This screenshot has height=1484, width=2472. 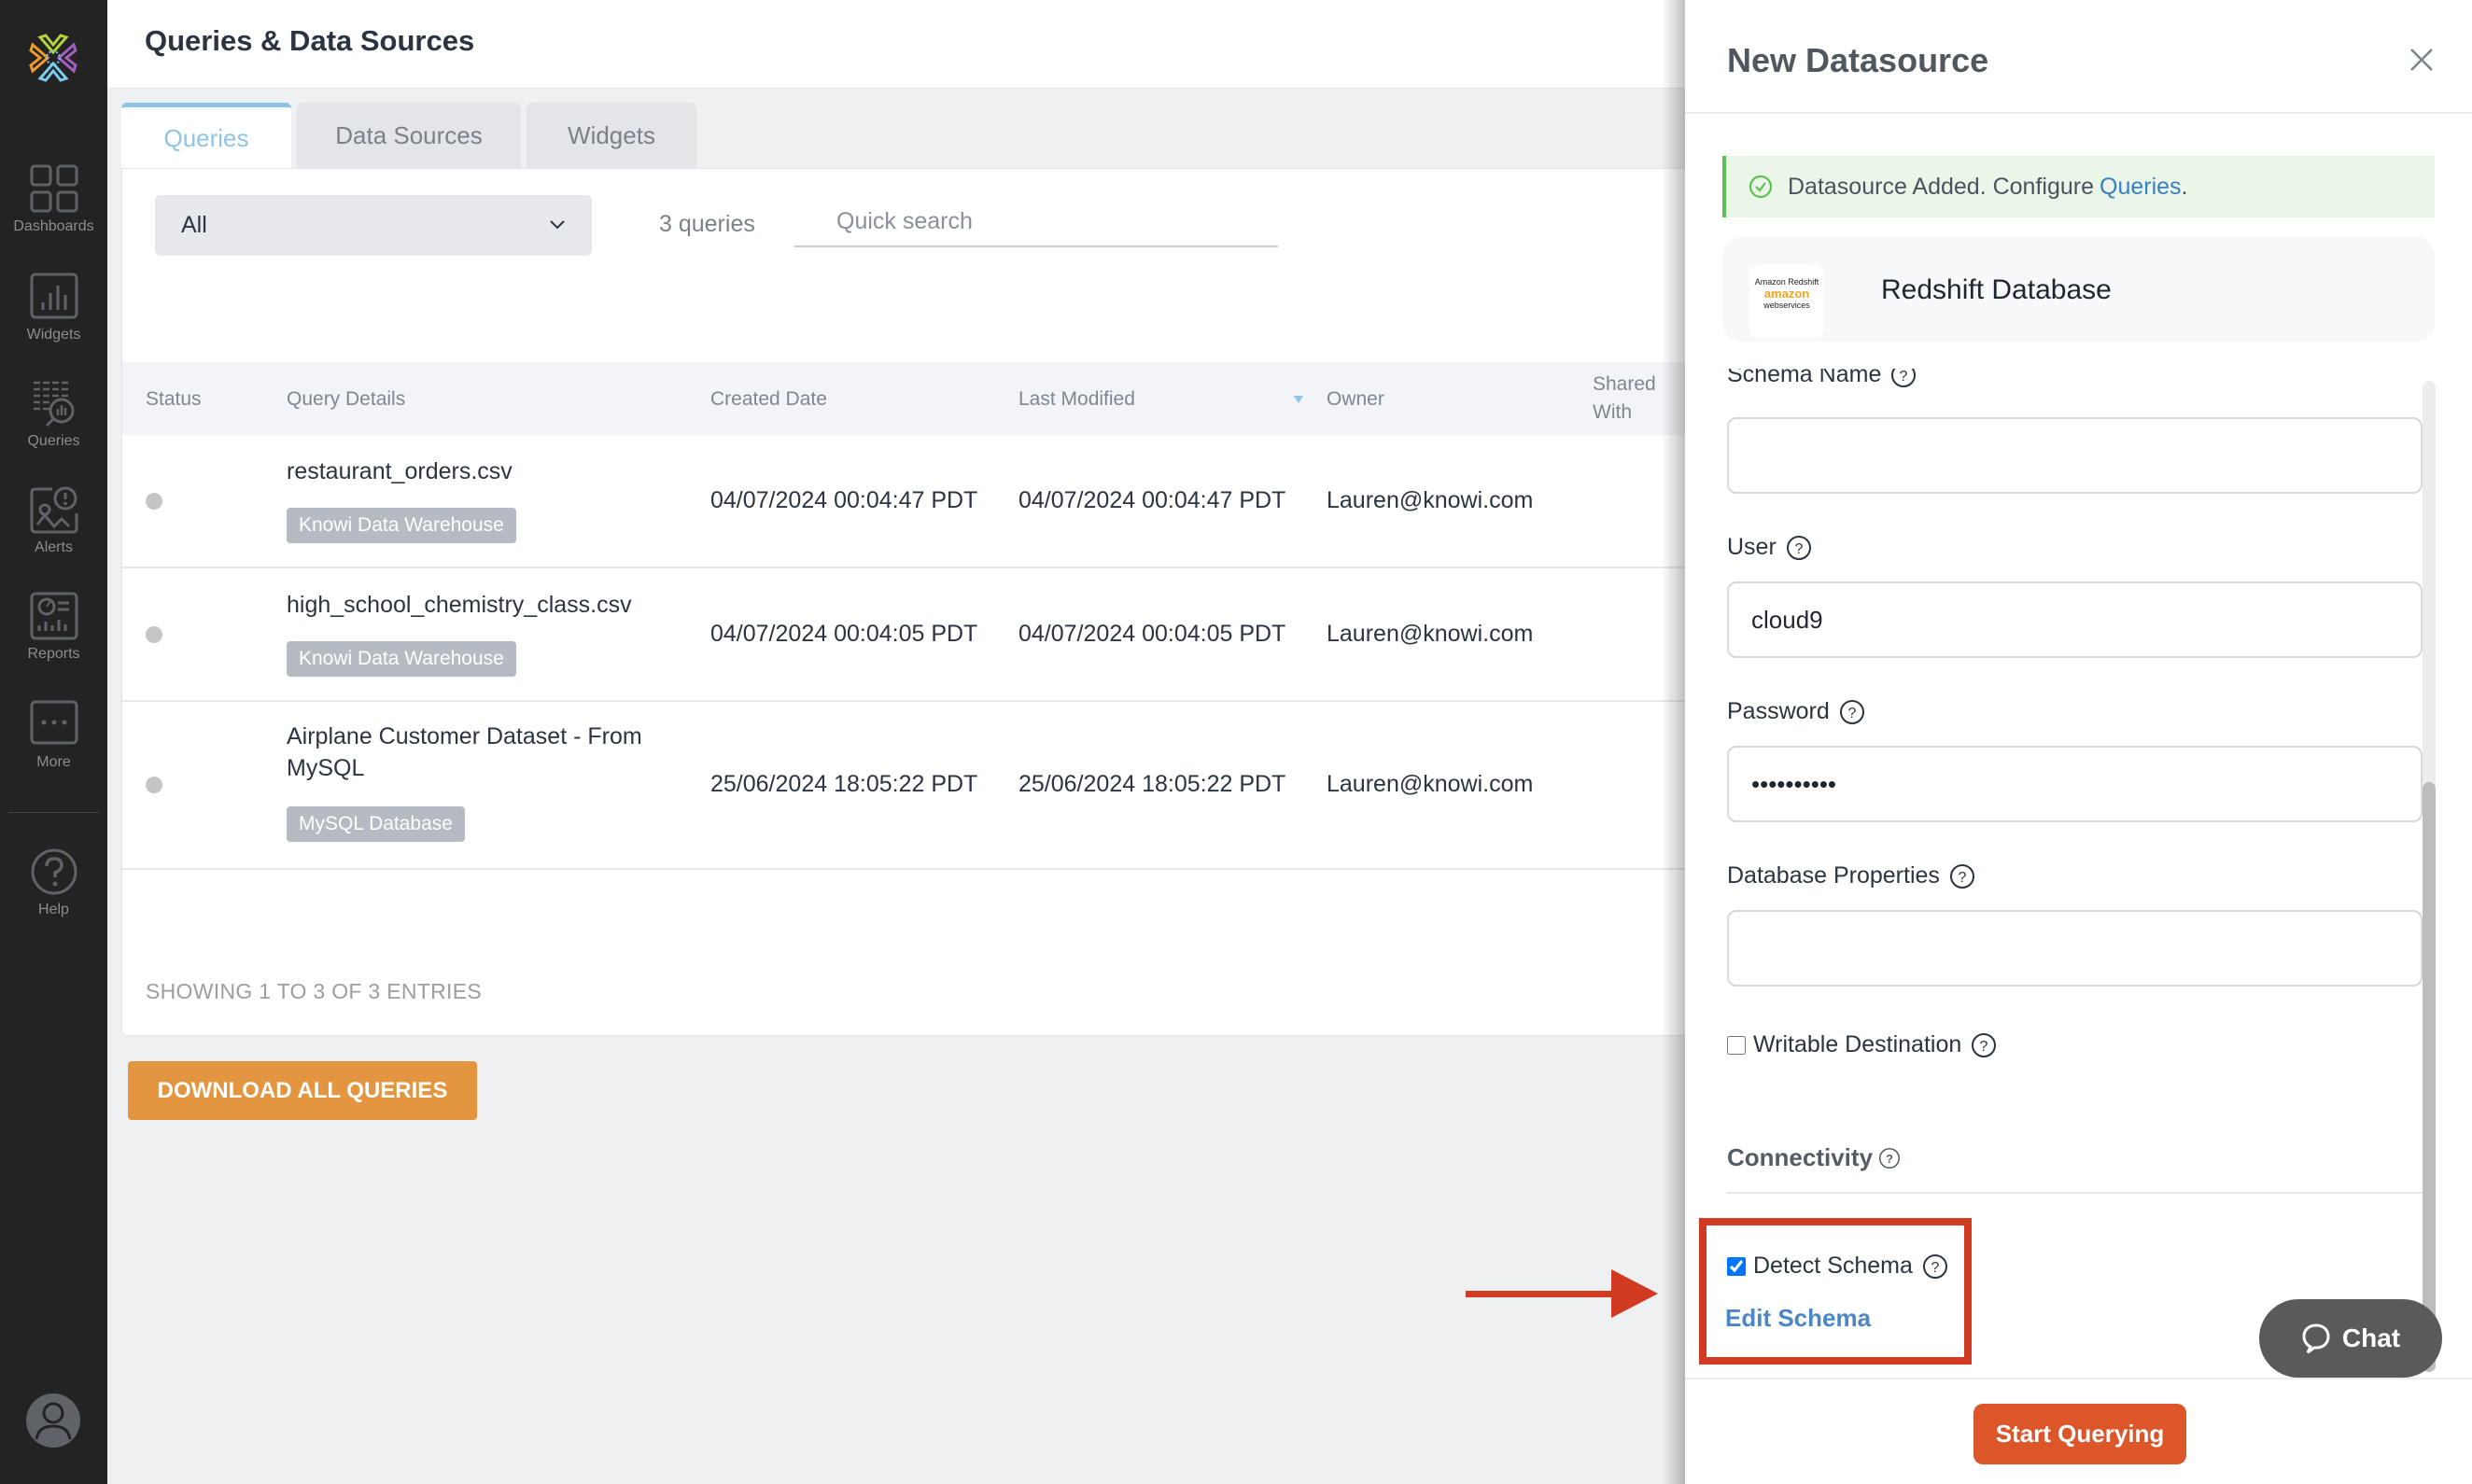 I want to click on sidebar-item-help: Help, so click(x=54, y=882).